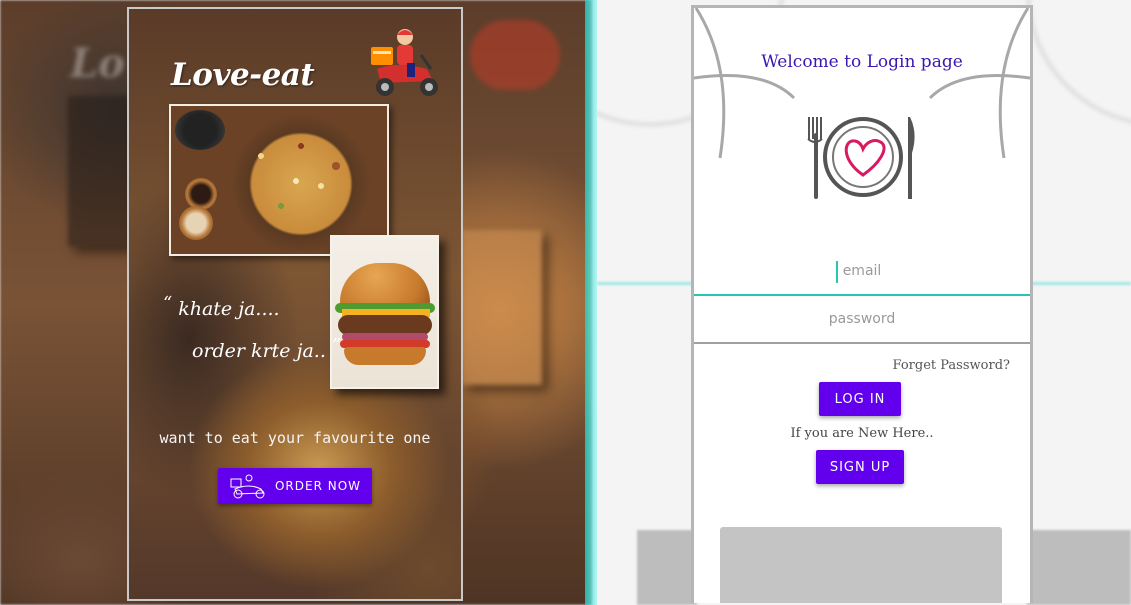 The image size is (1131, 605). I want to click on order-now-button: ORDER NOW, so click(295, 486).